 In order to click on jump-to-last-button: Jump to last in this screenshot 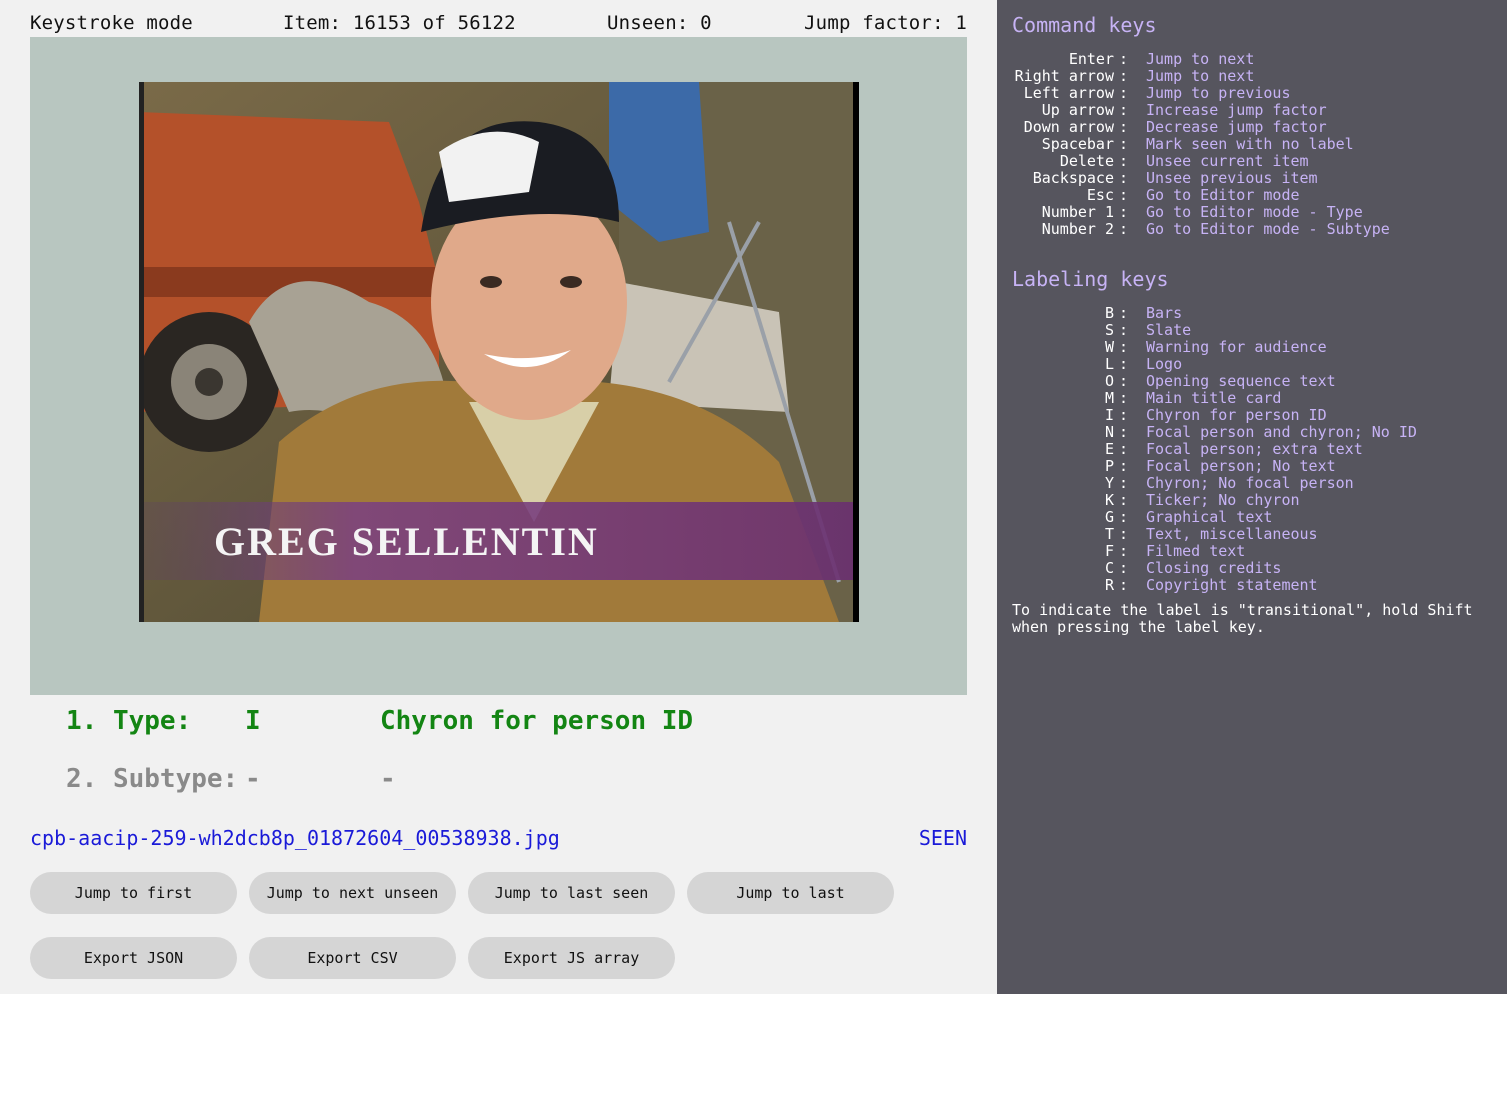, I will do `click(790, 893)`.